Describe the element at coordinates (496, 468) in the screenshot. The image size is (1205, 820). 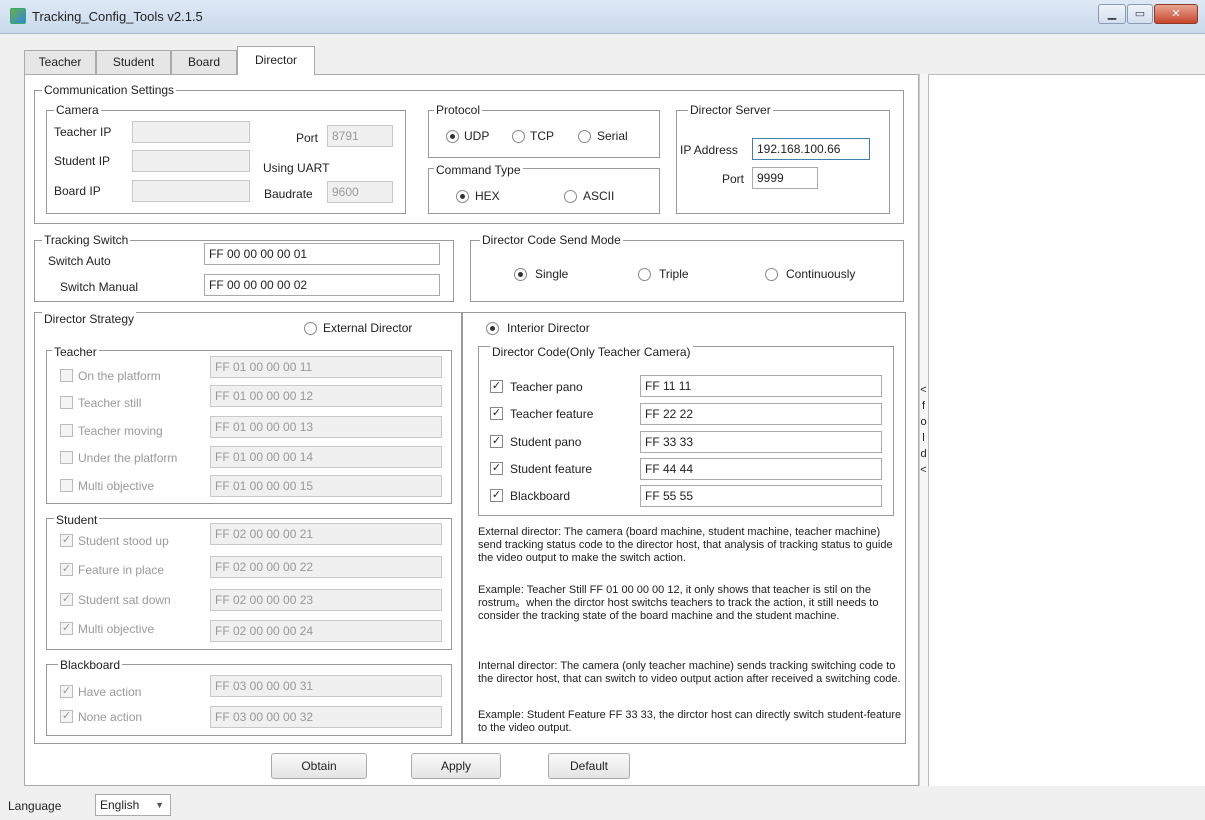
I see `student-feature-checkbox: ✓` at that location.